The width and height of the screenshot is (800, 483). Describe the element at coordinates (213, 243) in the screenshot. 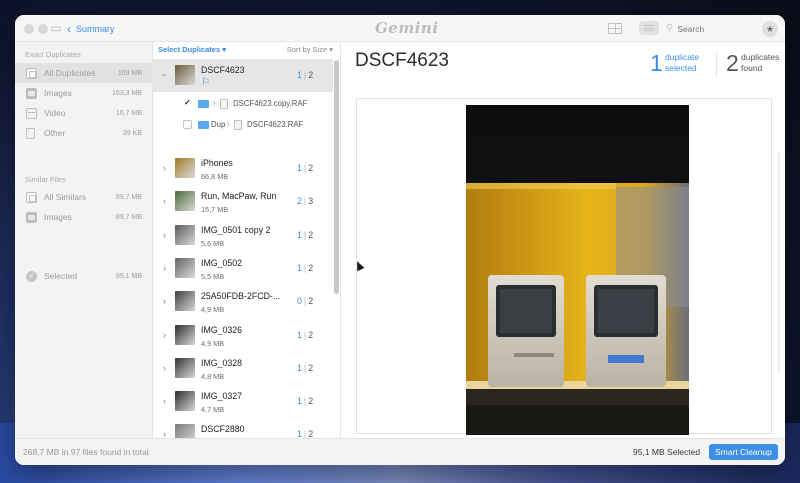

I see `group-size: 5,6 MB` at that location.